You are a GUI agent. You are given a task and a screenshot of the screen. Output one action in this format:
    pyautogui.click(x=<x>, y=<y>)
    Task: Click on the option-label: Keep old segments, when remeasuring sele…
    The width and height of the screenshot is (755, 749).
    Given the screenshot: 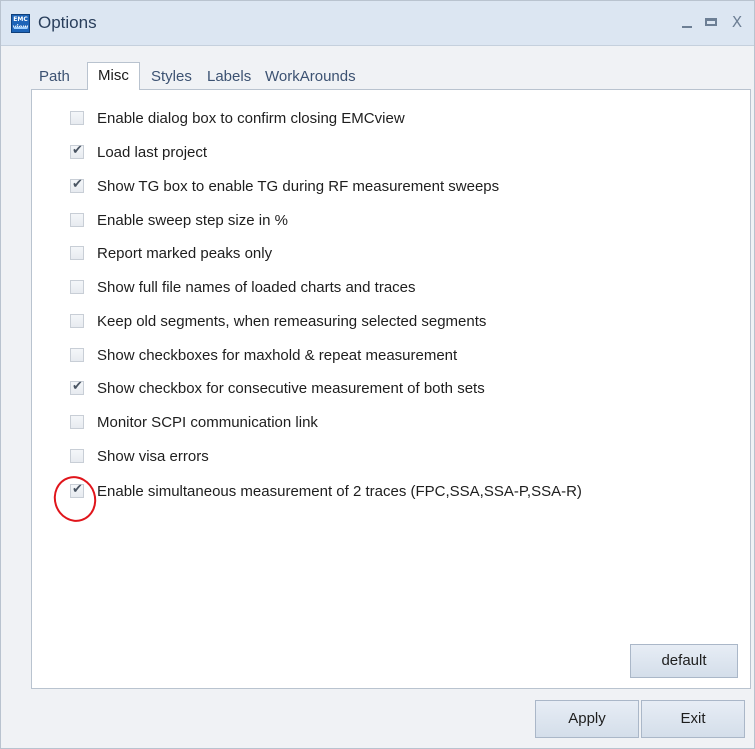 What is the action you would take?
    pyautogui.click(x=292, y=321)
    